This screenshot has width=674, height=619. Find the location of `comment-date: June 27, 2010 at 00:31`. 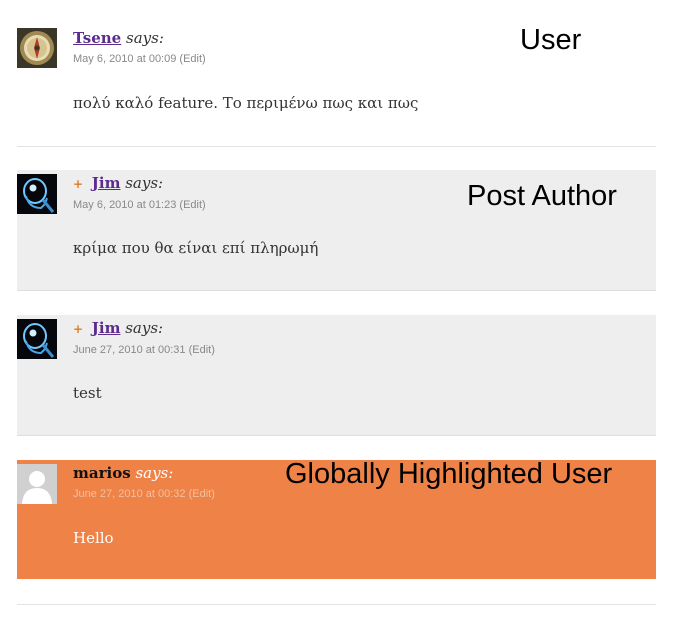

comment-date: June 27, 2010 at 00:31 is located at coordinates (129, 350).